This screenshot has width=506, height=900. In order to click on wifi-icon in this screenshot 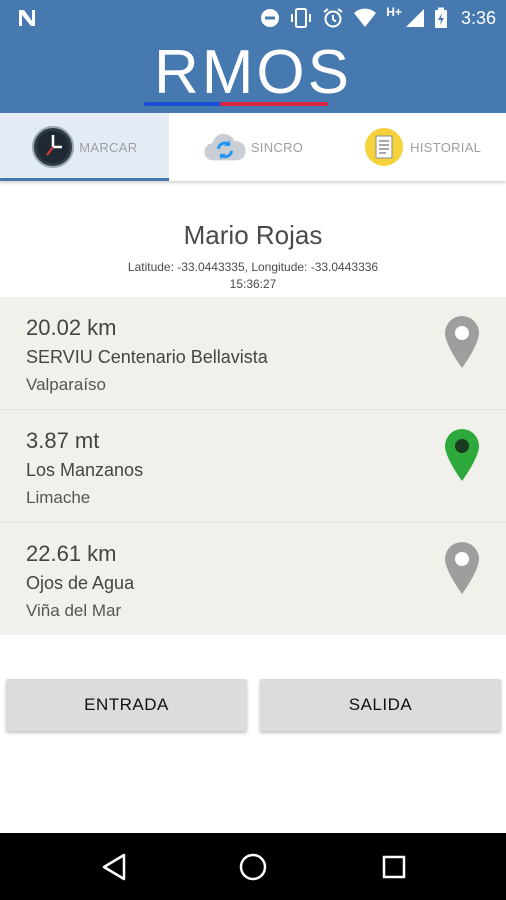, I will do `click(365, 17)`.